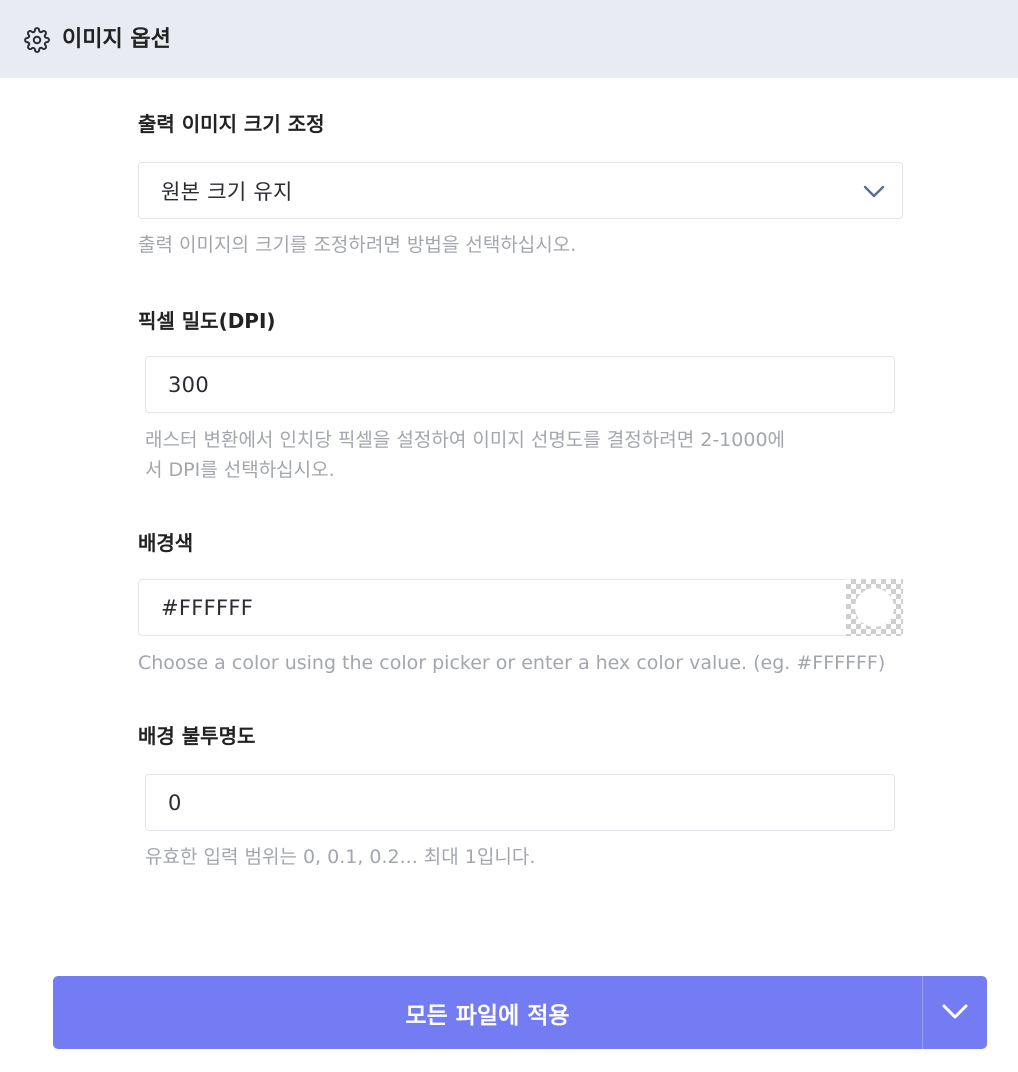 Image resolution: width=1018 pixels, height=1072 pixels. I want to click on apply-all-button: 모든 파일에 적용, so click(487, 1012).